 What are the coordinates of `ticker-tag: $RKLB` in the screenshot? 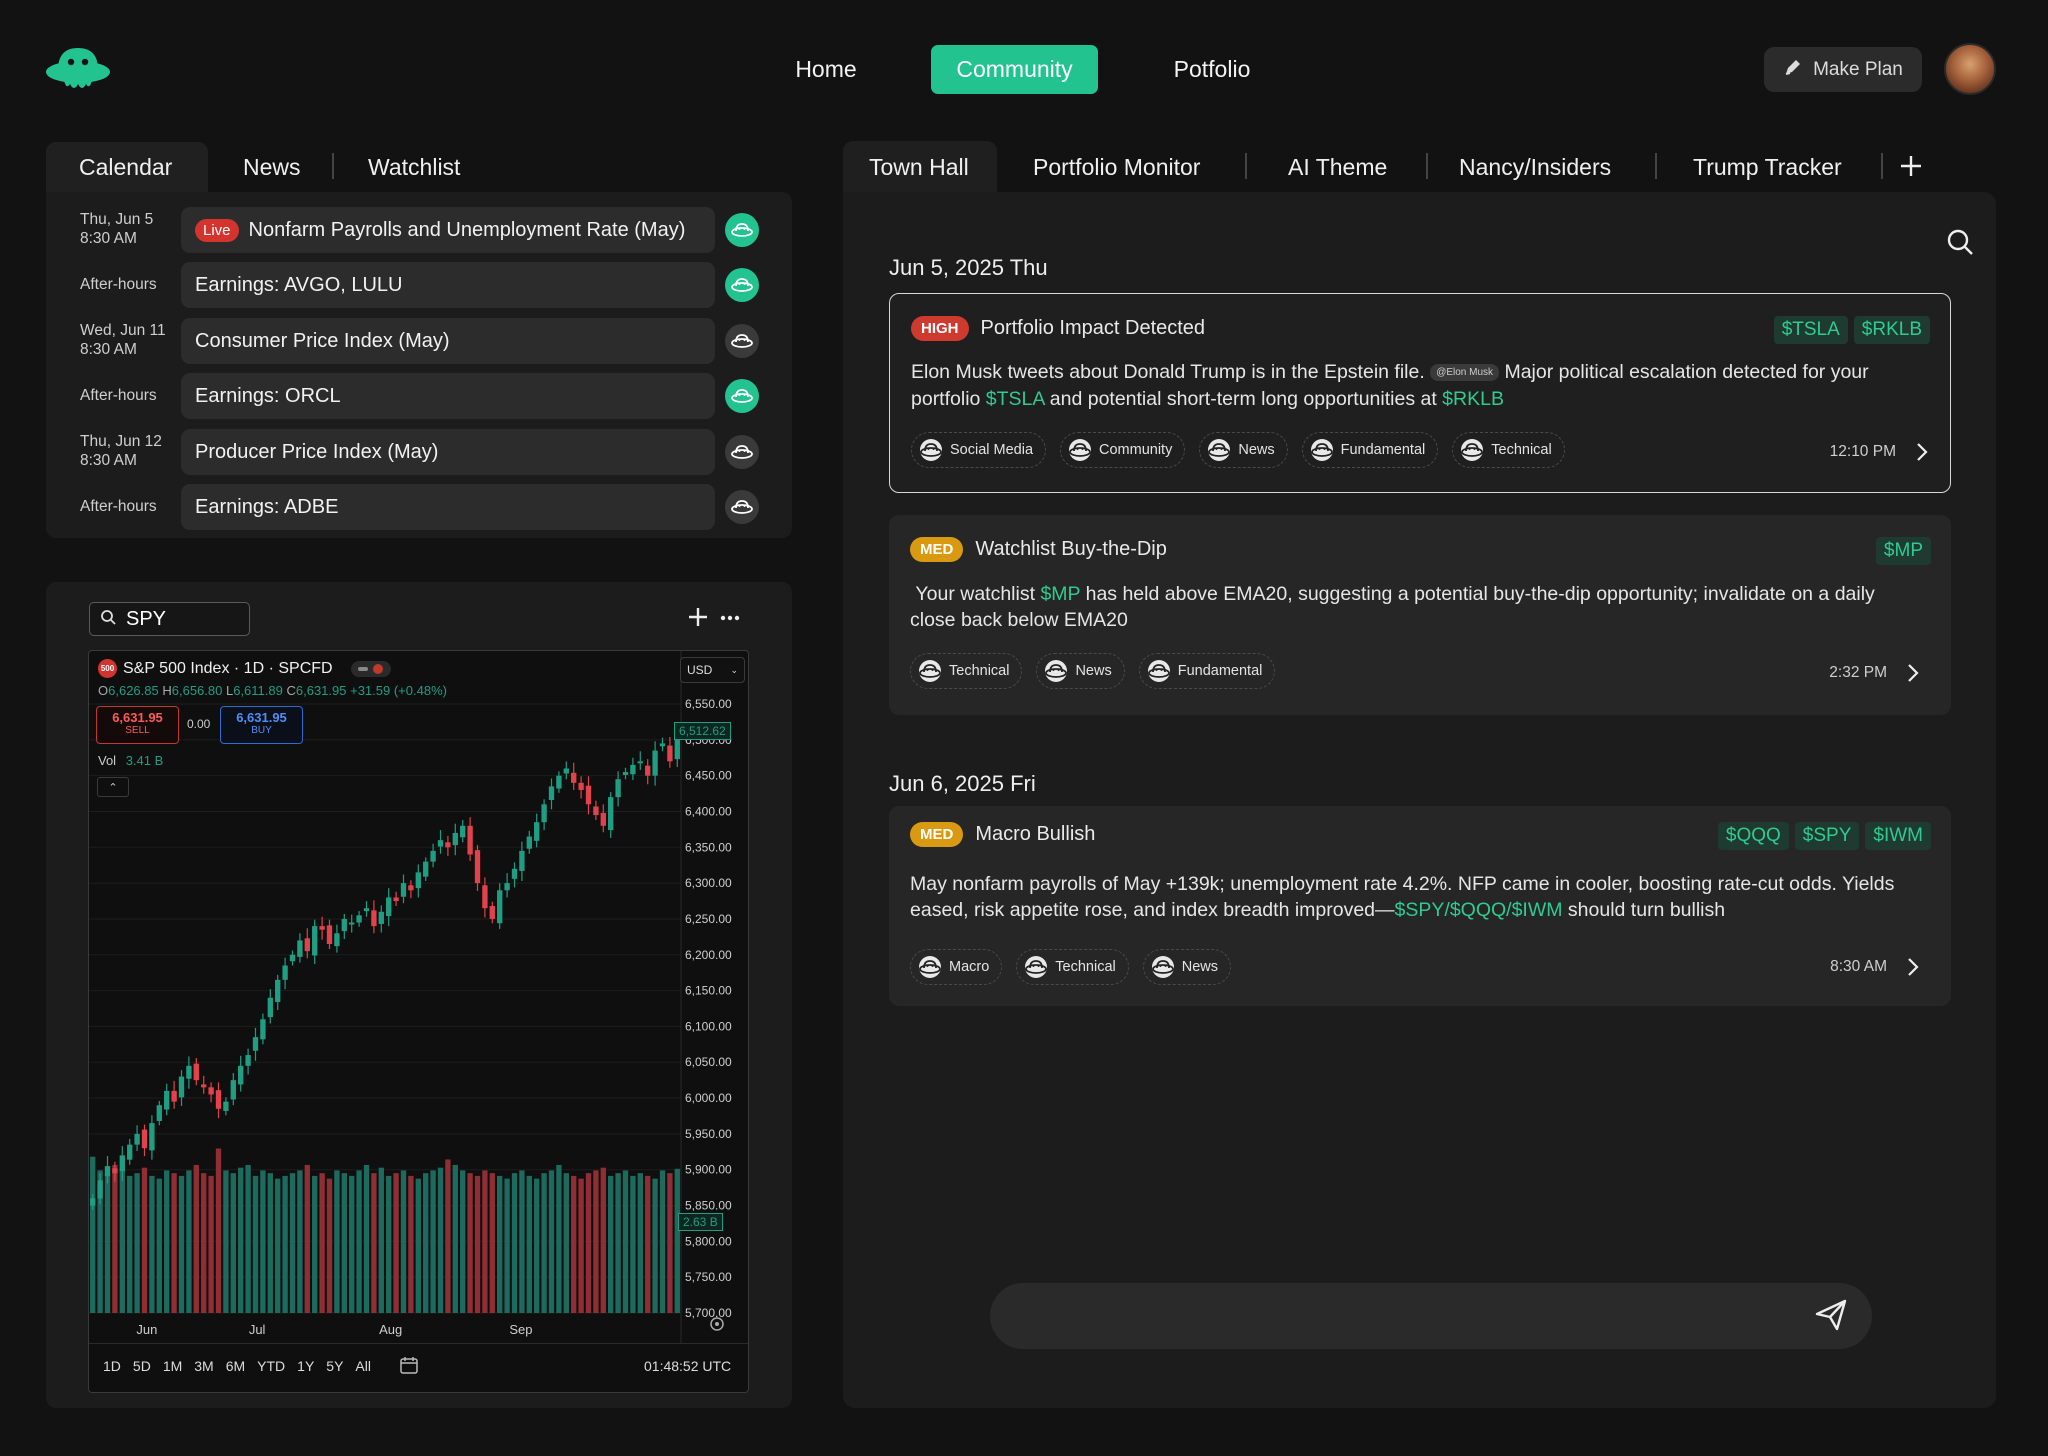 It's located at (1891, 330).